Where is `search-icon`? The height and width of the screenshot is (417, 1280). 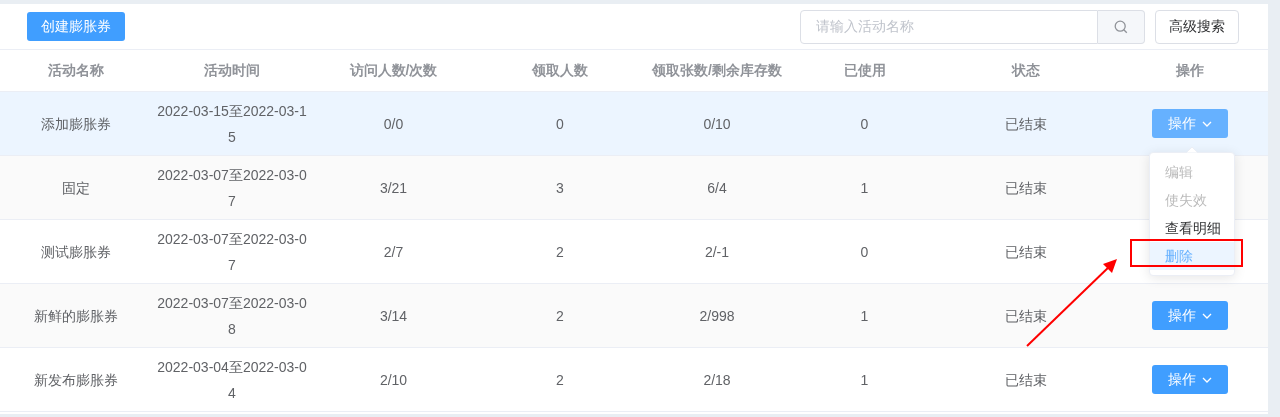
search-icon is located at coordinates (1121, 26).